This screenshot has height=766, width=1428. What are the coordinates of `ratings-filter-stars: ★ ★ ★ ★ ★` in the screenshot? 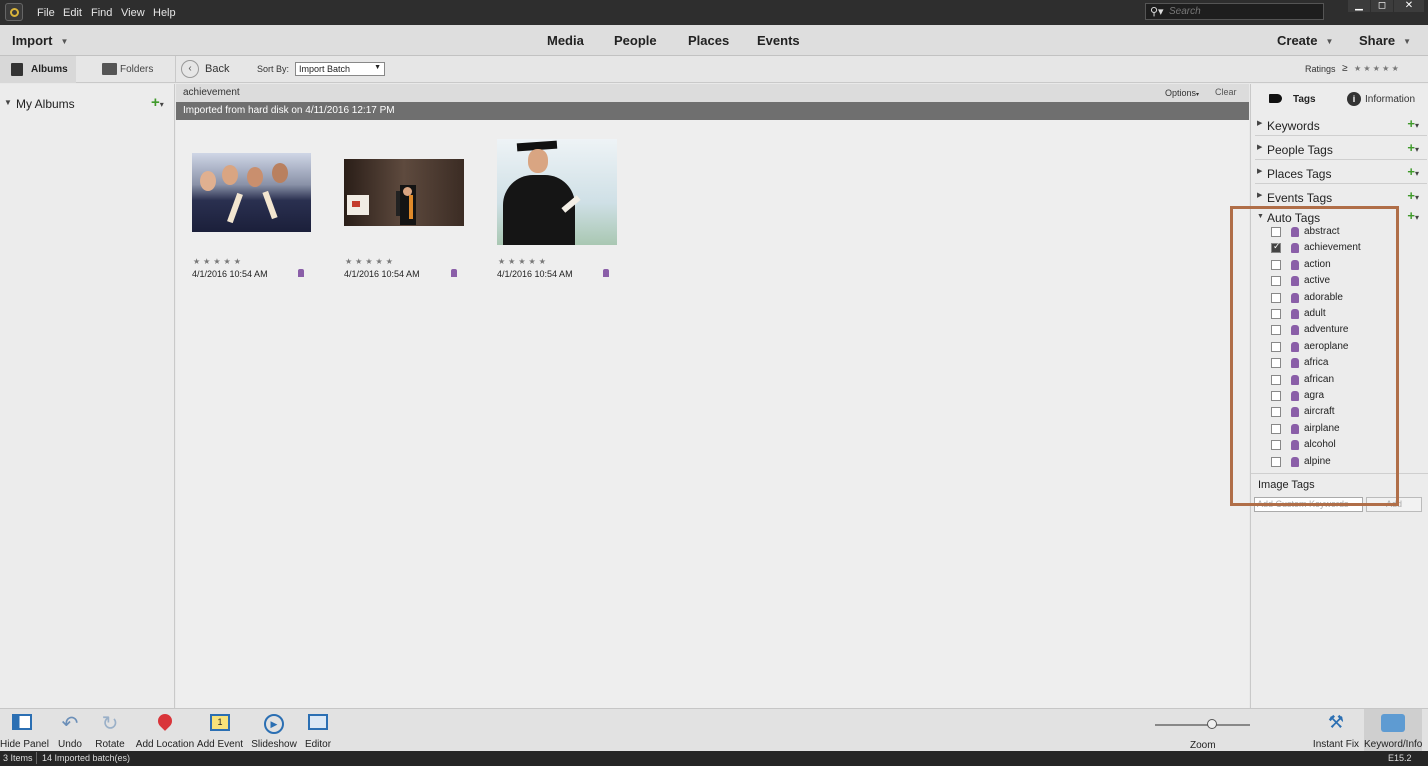 It's located at (1376, 68).